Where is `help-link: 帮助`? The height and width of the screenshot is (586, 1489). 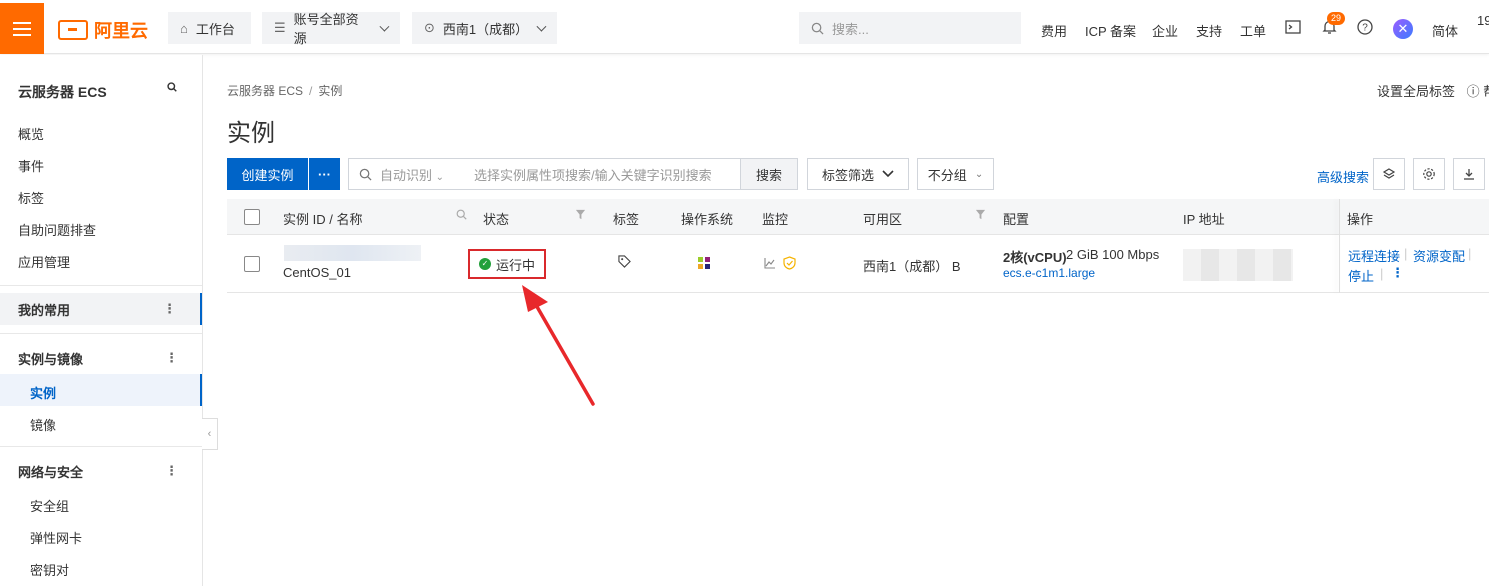 help-link: 帮助 is located at coordinates (1486, 91).